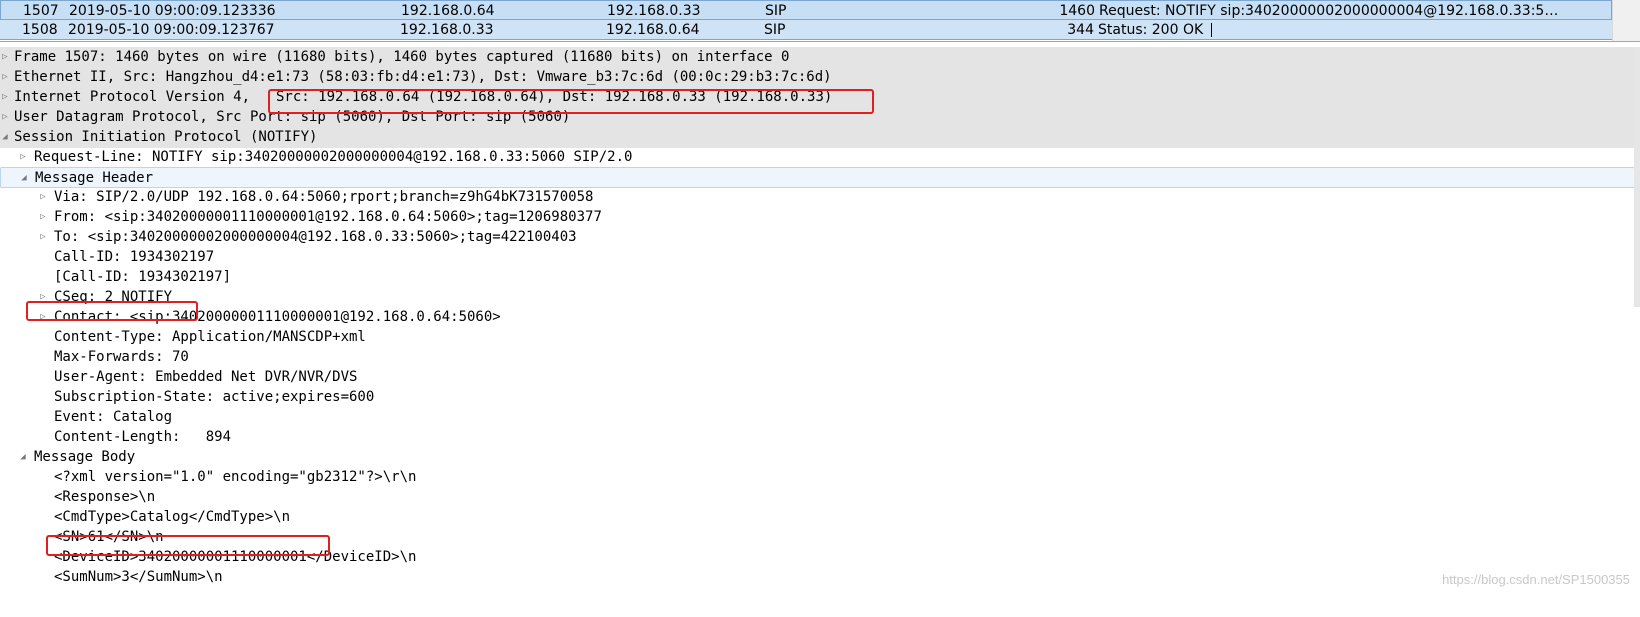 This screenshot has width=1640, height=617. What do you see at coordinates (1212, 30) in the screenshot?
I see `text-cursor` at bounding box center [1212, 30].